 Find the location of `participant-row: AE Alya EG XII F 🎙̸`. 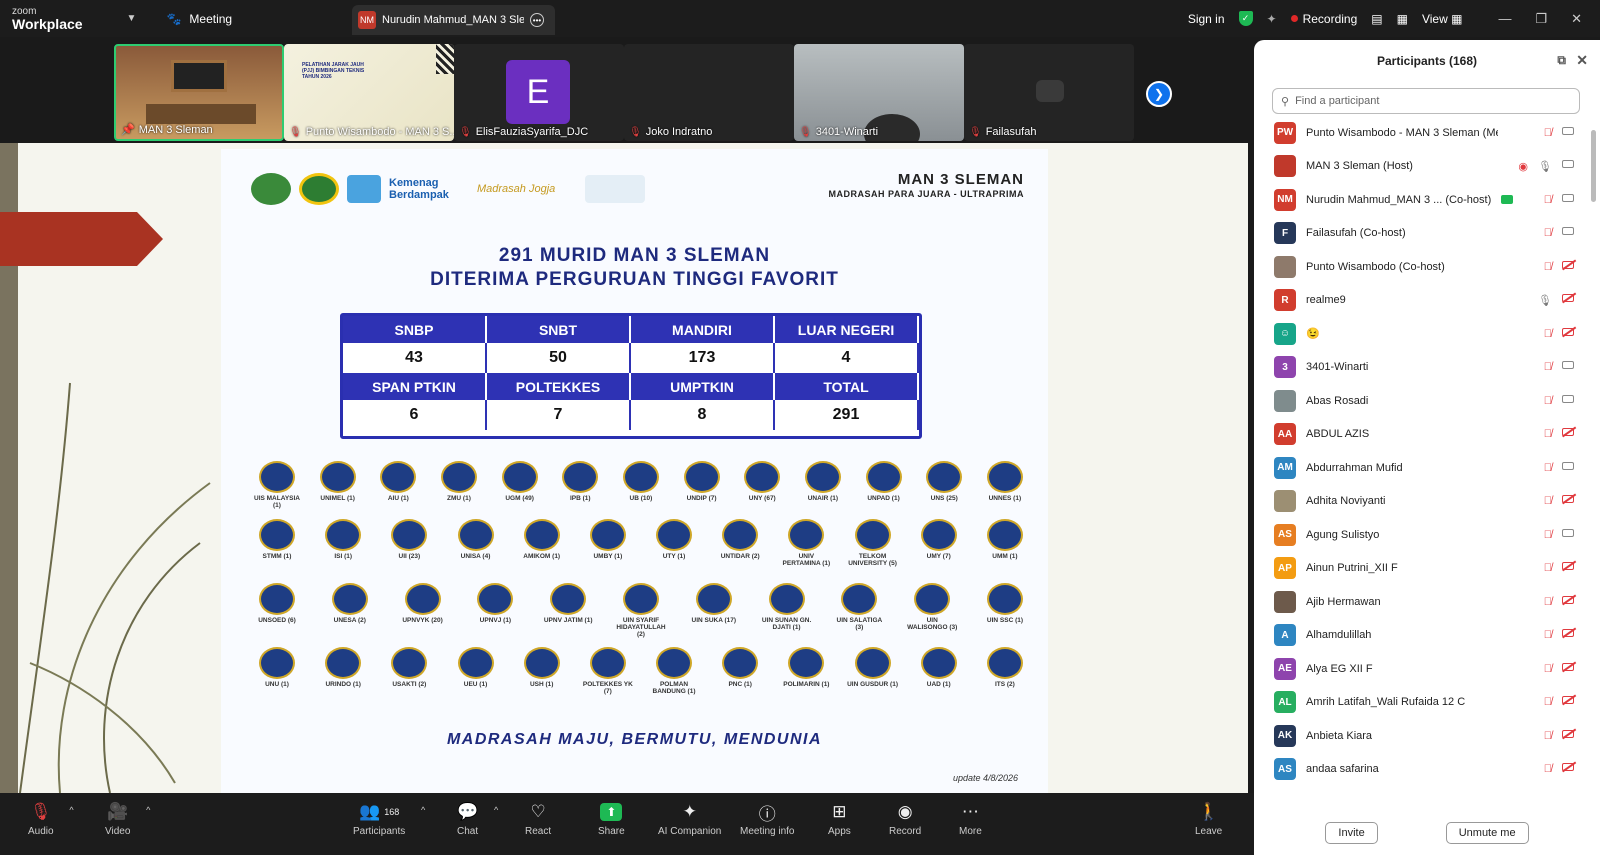

participant-row: AE Alya EG XII F 🎙̸ is located at coordinates (1427, 669).